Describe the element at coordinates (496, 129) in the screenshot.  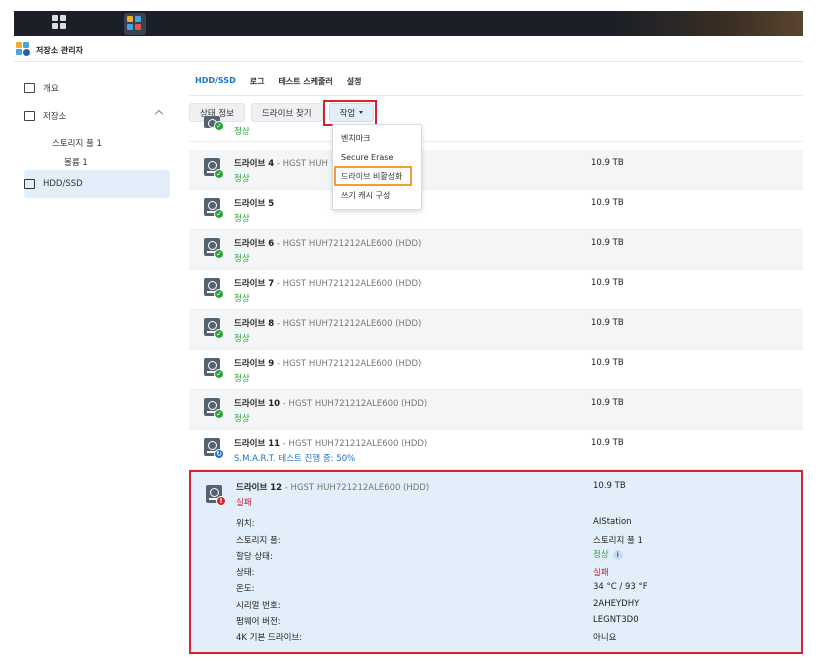
I see `drive-row-3: ✓ 정상` at that location.